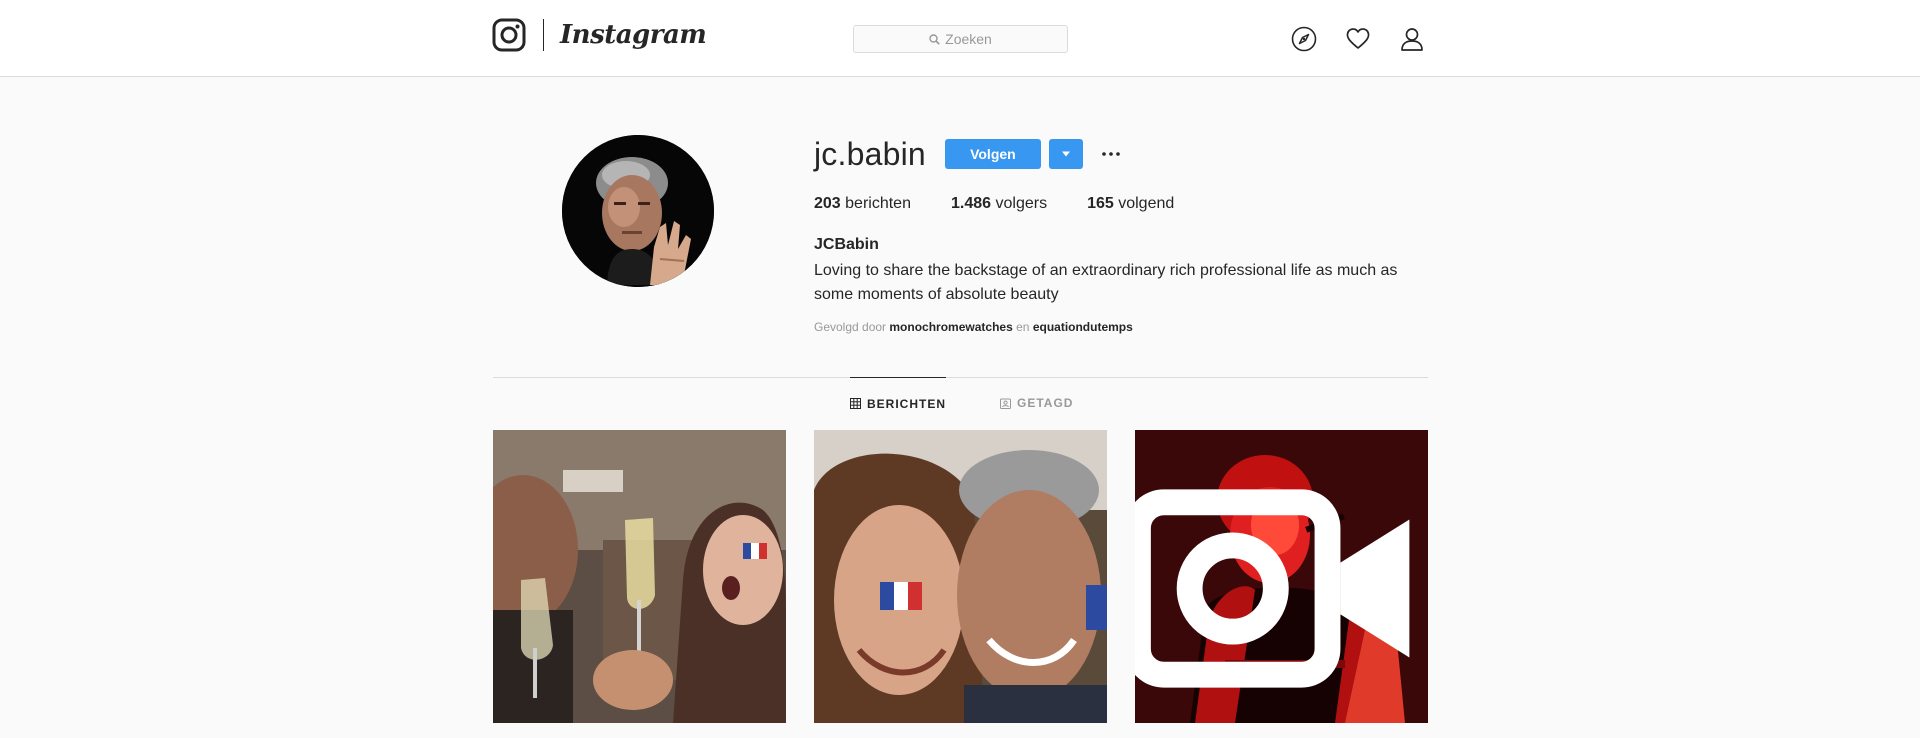 Image resolution: width=1920 pixels, height=738 pixels. Describe the element at coordinates (934, 39) in the screenshot. I see `search-icon` at that location.